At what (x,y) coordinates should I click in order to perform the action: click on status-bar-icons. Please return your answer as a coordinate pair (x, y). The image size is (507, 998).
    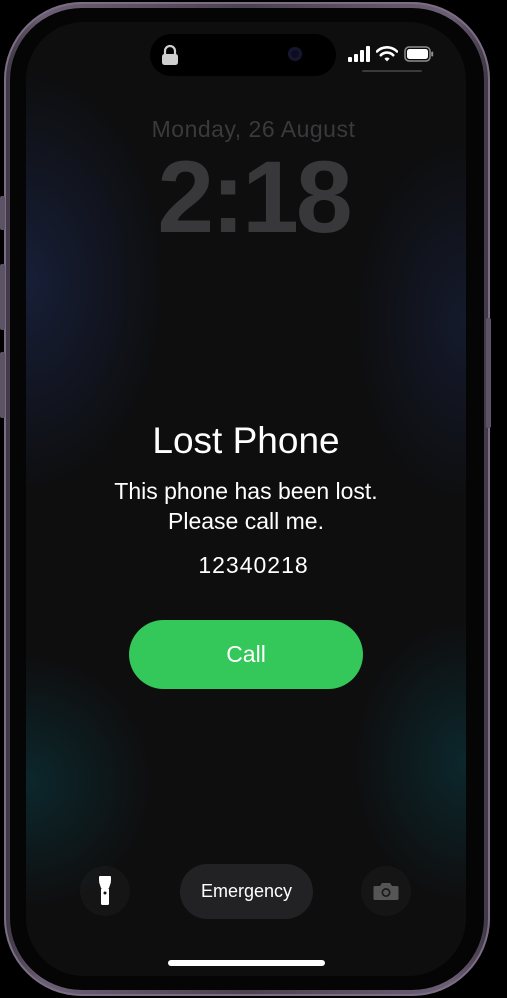
    Looking at the image, I should click on (391, 54).